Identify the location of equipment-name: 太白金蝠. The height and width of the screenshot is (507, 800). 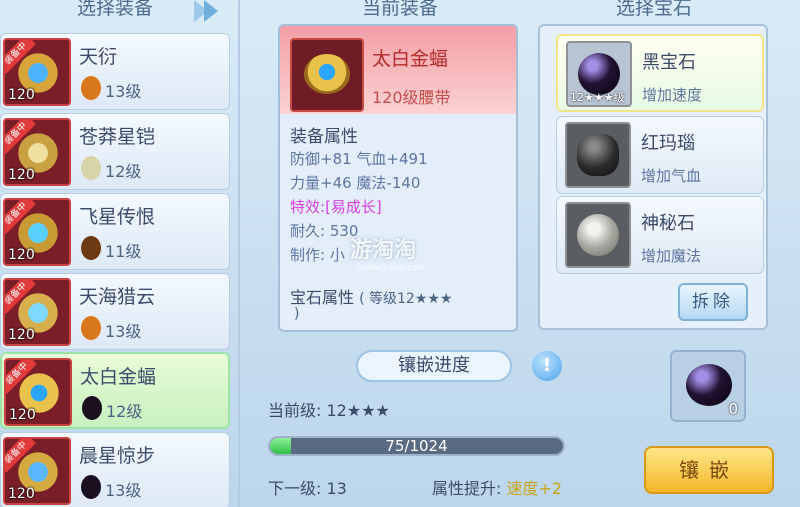
(118, 377).